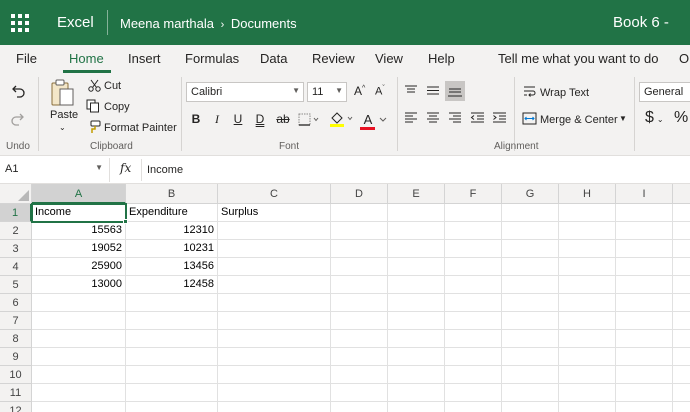  Describe the element at coordinates (64, 115) in the screenshot. I see `paste-button: Paste` at that location.